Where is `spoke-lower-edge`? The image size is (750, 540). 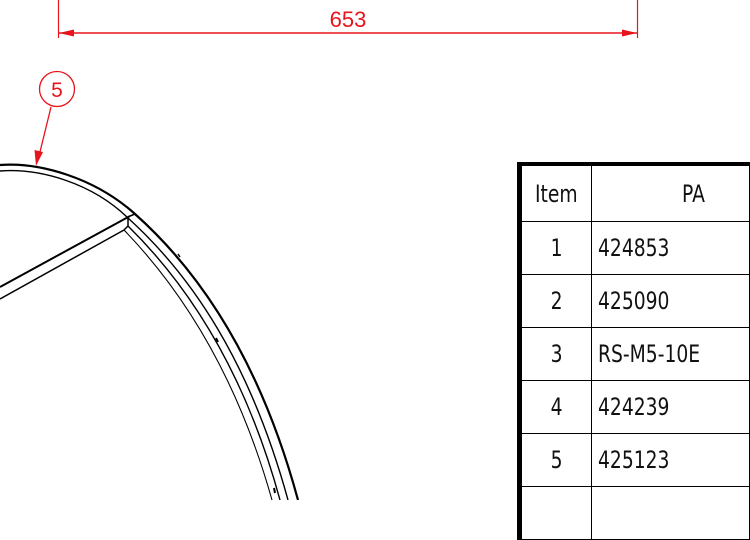 spoke-lower-edge is located at coordinates (62, 264).